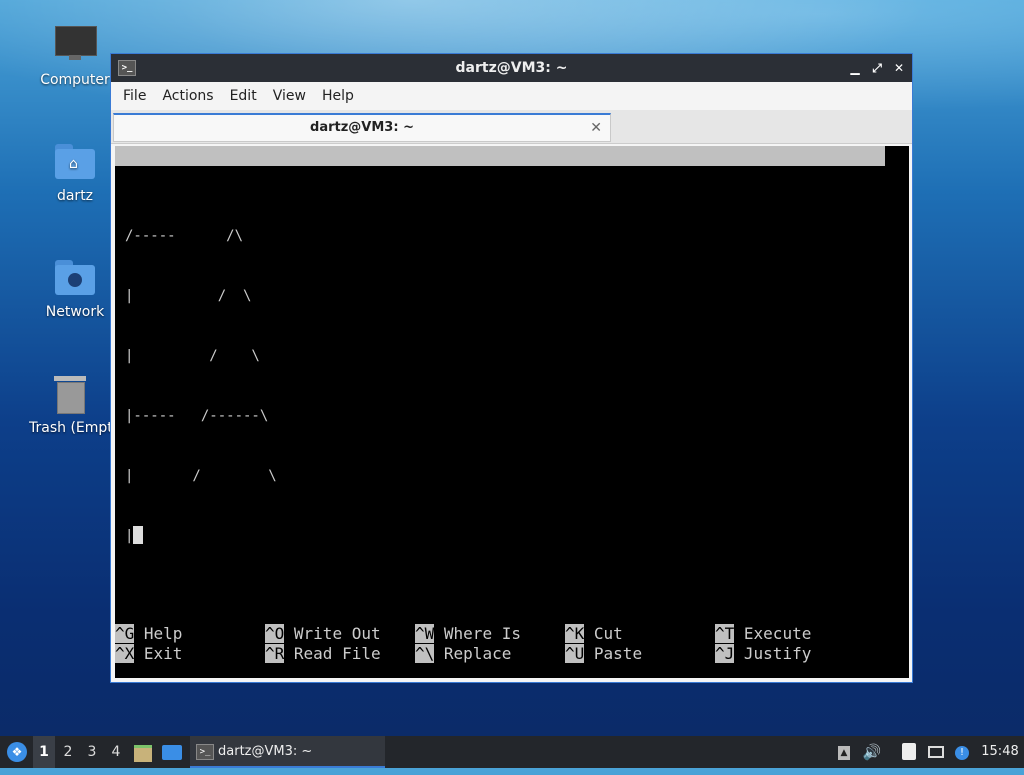  Describe the element at coordinates (148, 634) in the screenshot. I see `shortcut-help: ^G Help` at that location.